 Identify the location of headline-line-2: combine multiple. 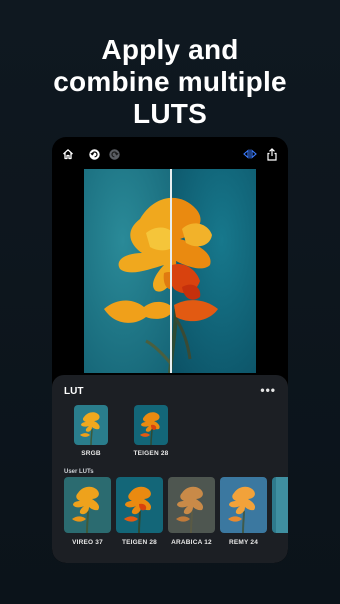
(170, 81).